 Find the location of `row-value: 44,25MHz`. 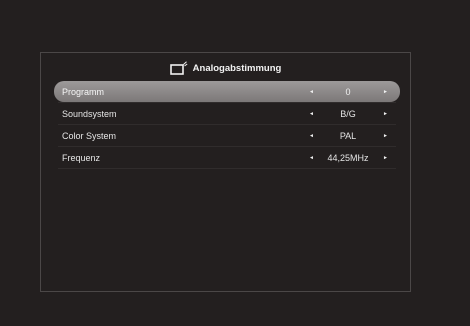

row-value: 44,25MHz is located at coordinates (348, 157).